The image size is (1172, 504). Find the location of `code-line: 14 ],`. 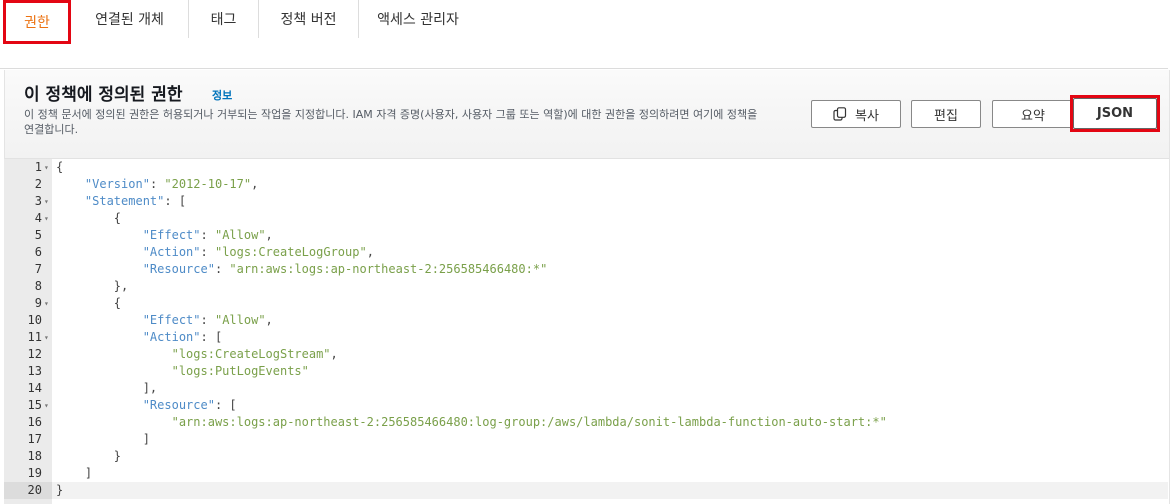

code-line: 14 ], is located at coordinates (586, 388).